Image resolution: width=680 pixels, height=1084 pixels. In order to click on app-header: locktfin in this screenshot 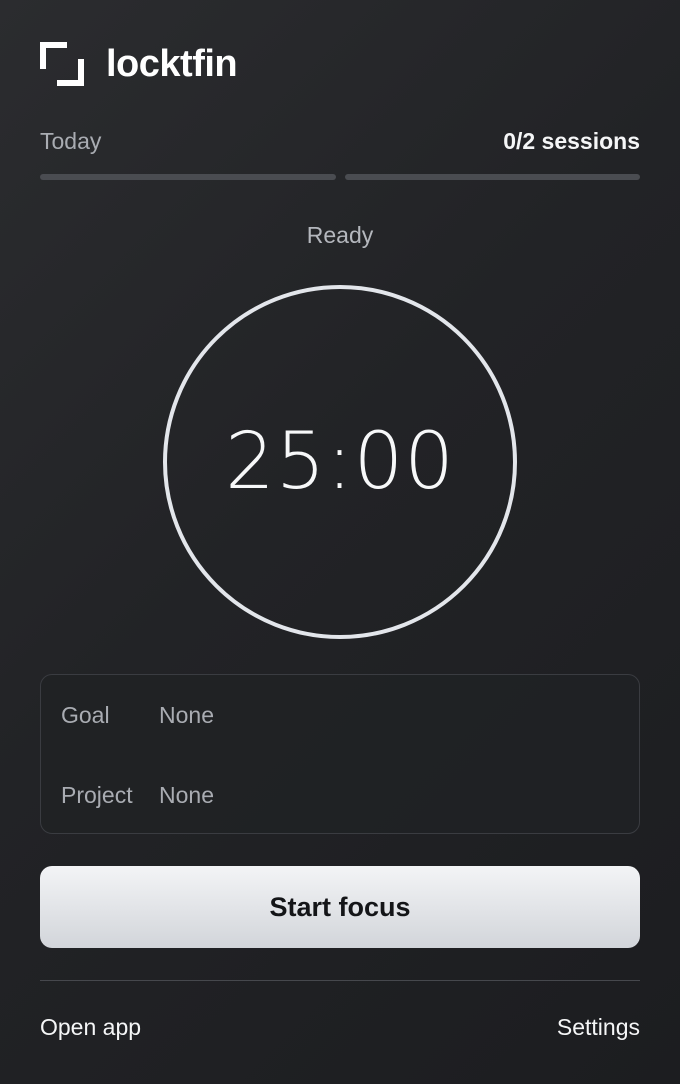, I will do `click(139, 64)`.